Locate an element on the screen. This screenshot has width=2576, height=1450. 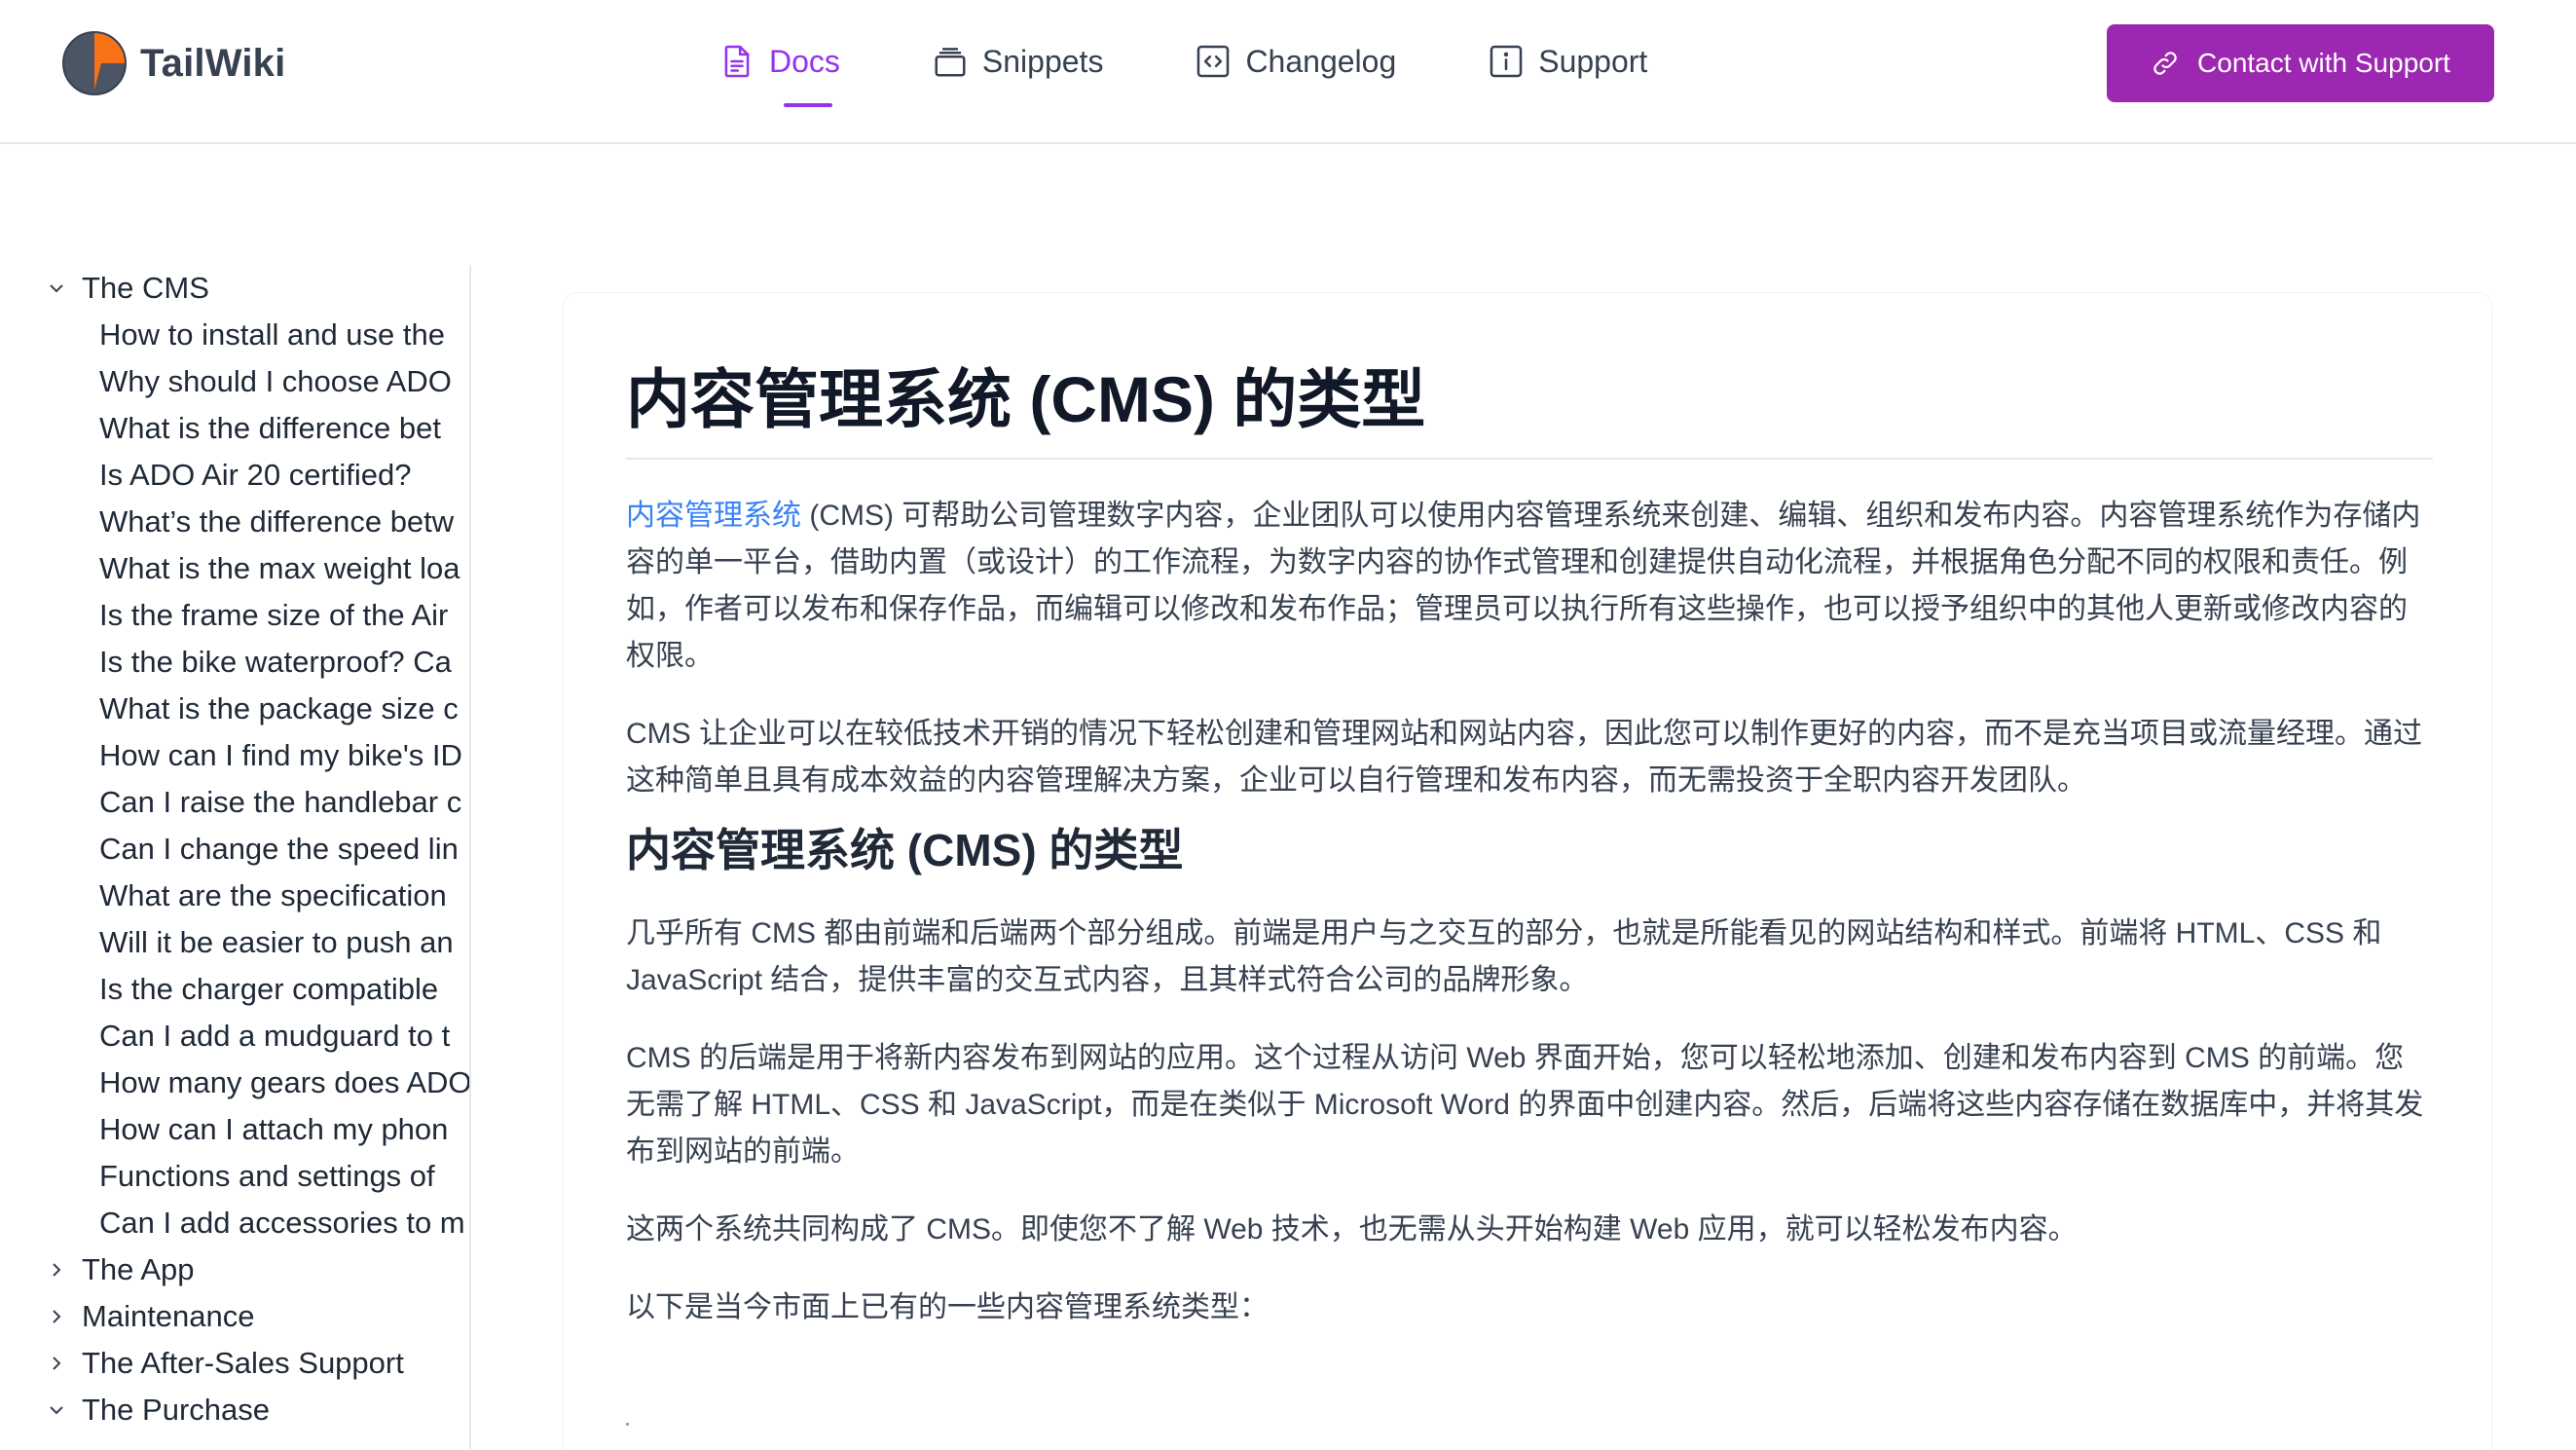
top-header: TailWiki Docs Snippets Changelog Support is located at coordinates (1288, 72).